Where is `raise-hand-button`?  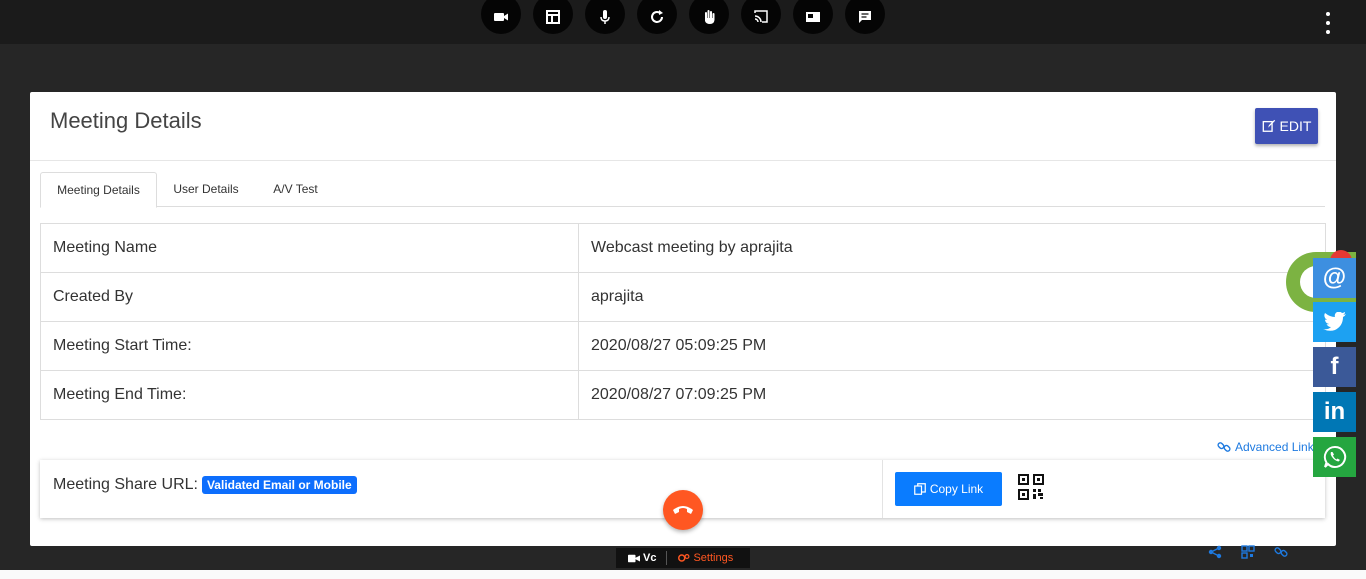
raise-hand-button is located at coordinates (709, 17).